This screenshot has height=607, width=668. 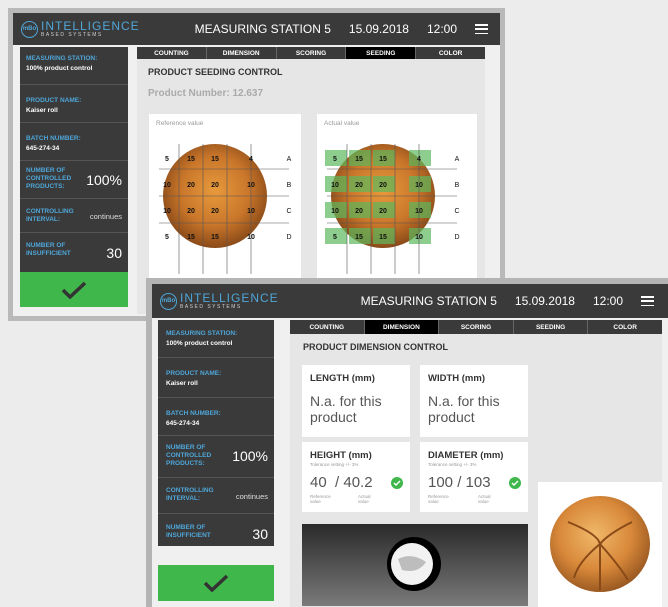 What do you see at coordinates (452, 464) in the screenshot?
I see `diameter-tolerance: Tolerance setting +/- 3%` at bounding box center [452, 464].